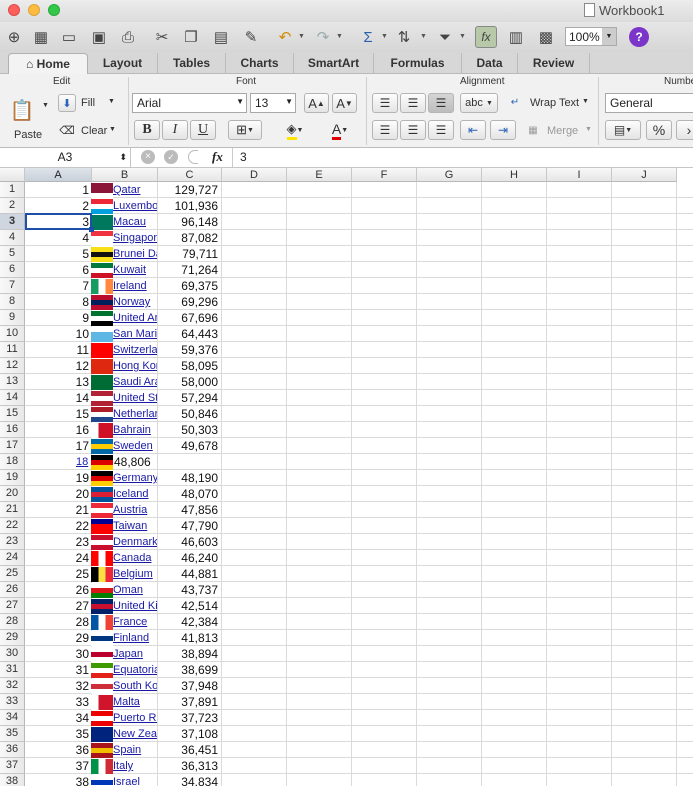  I want to click on cell-rank: 32, so click(58, 686).